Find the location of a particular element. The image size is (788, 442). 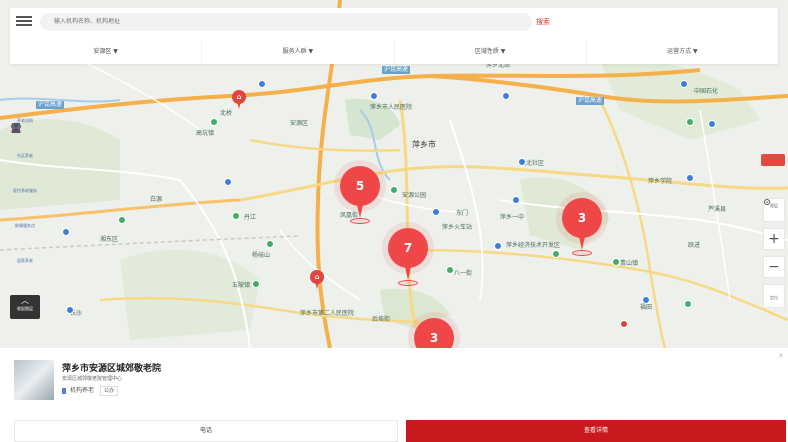

map-label: 中国石化 is located at coordinates (706, 91).